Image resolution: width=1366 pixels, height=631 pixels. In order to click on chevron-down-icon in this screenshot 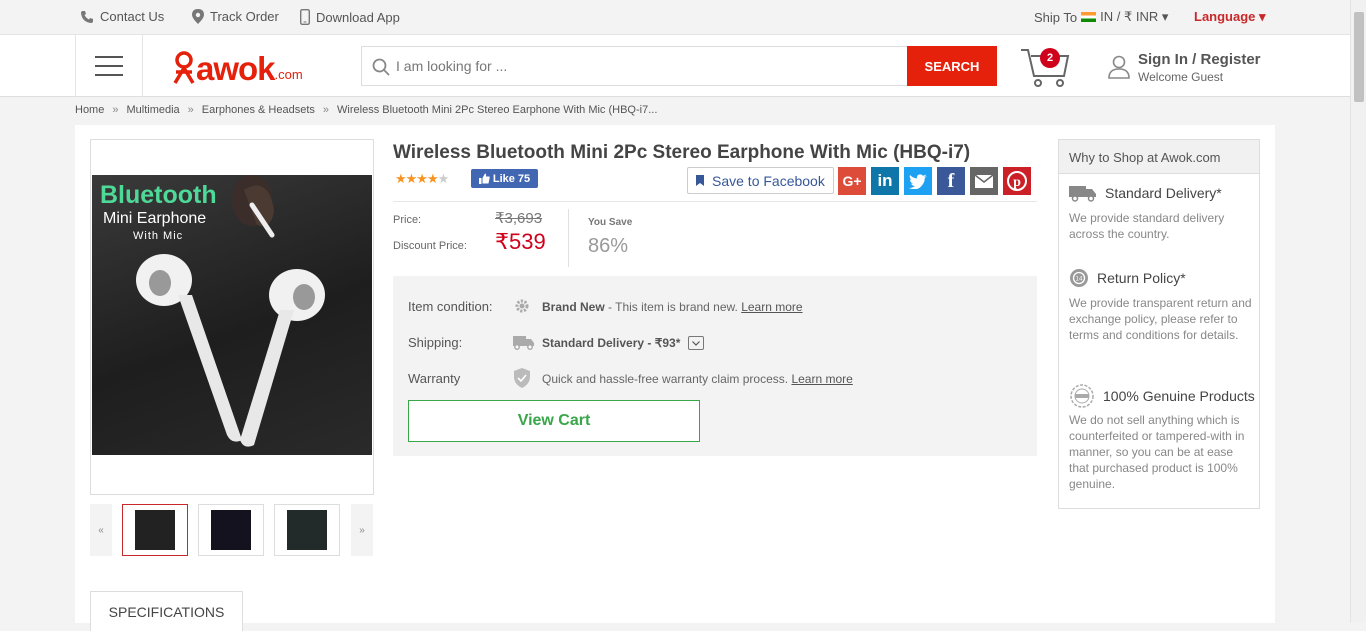, I will do `click(696, 343)`.